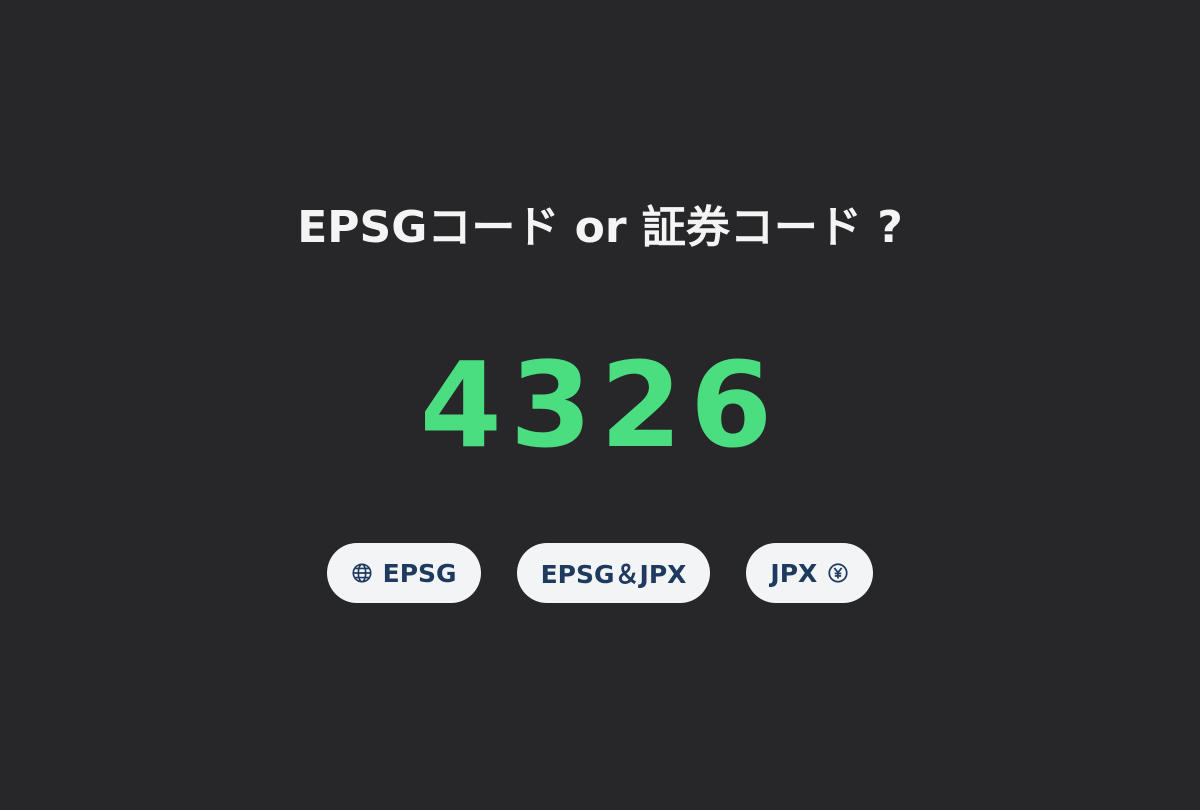 This screenshot has width=1200, height=810. I want to click on epsg-button-label: EPSG, so click(419, 573).